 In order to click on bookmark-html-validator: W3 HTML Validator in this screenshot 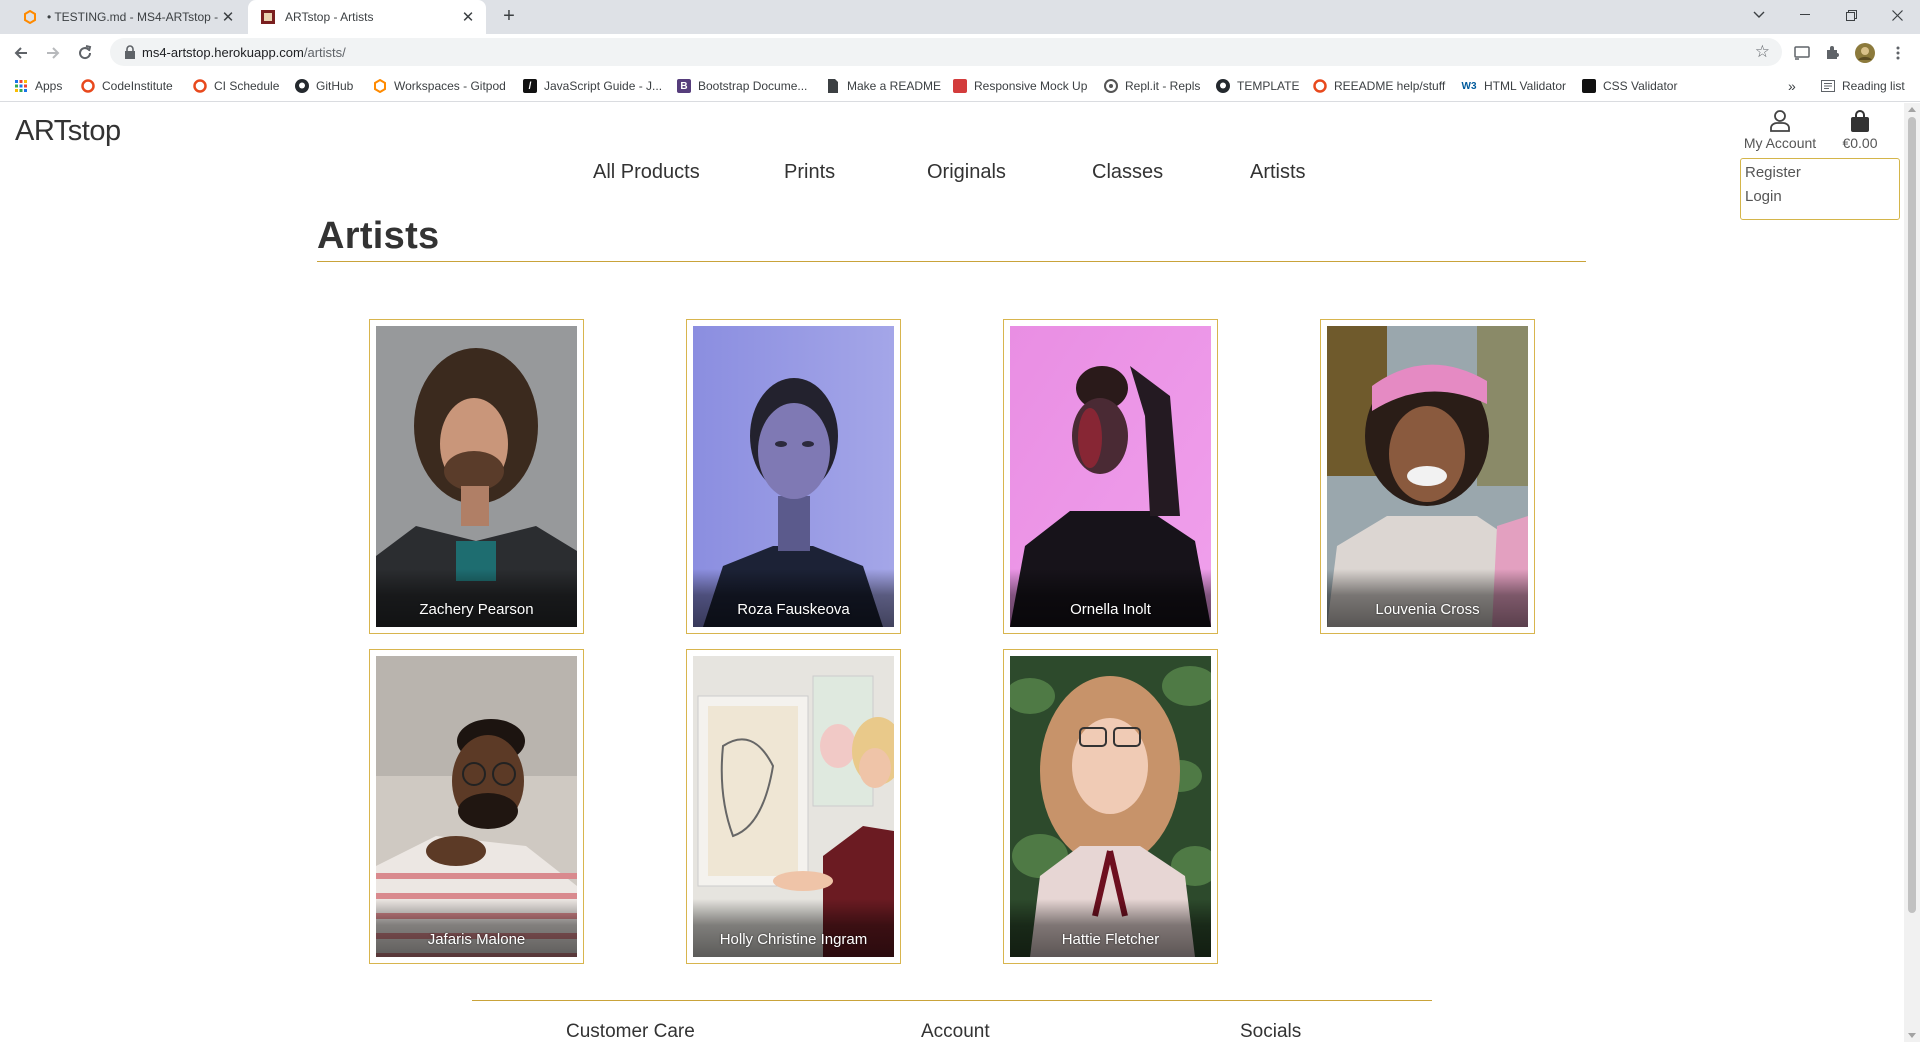, I will do `click(1514, 86)`.